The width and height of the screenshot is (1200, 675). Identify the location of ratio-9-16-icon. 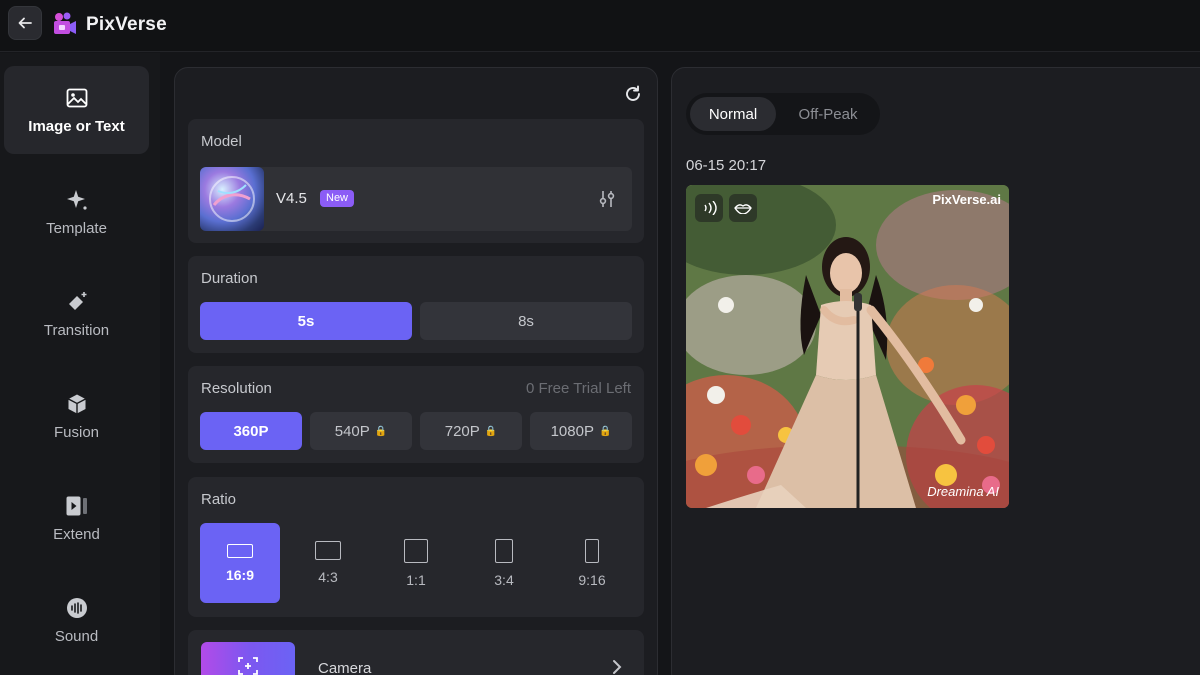
(592, 550).